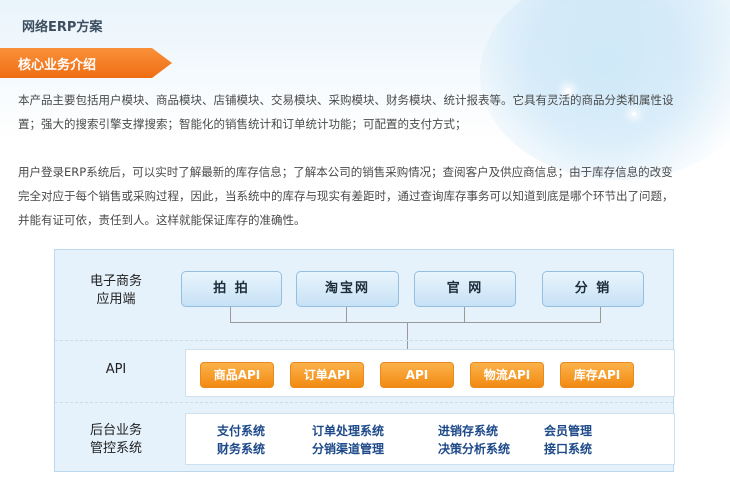  What do you see at coordinates (115, 281) in the screenshot?
I see `ecommerce-label-line: 电子商务` at bounding box center [115, 281].